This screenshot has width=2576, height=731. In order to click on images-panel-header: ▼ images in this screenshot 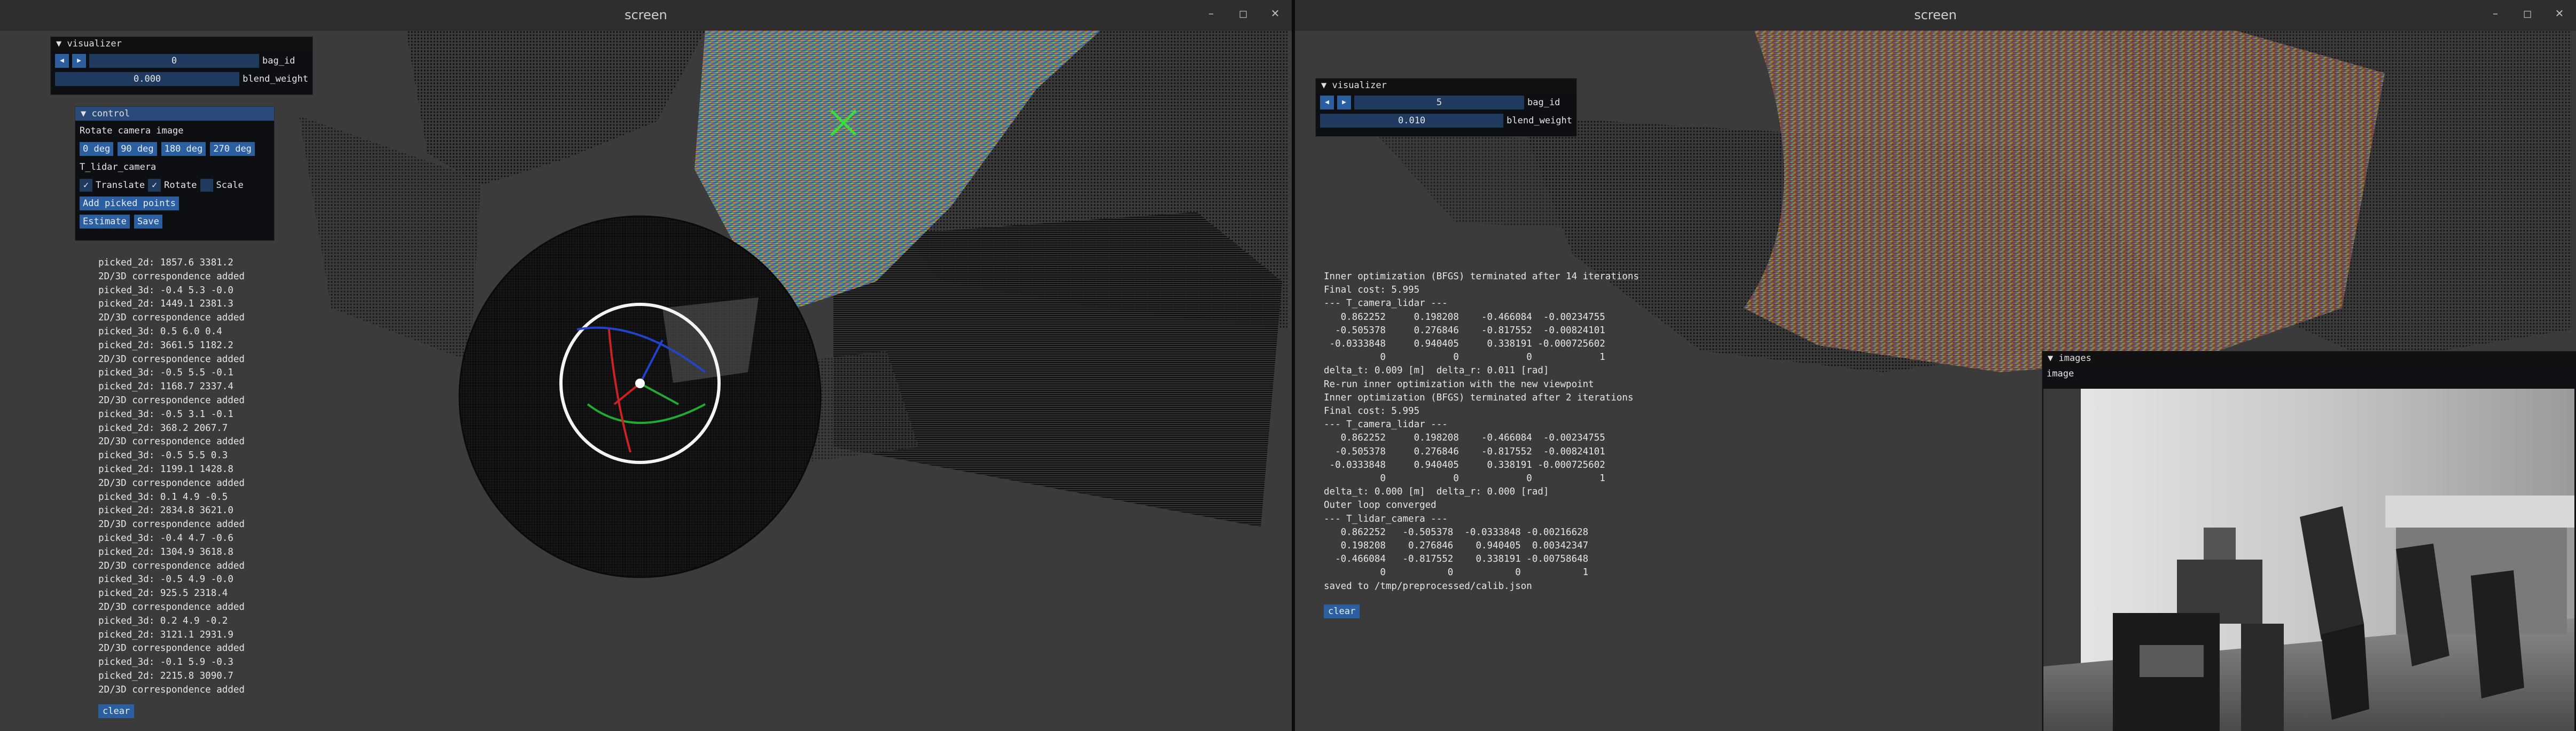, I will do `click(2309, 358)`.